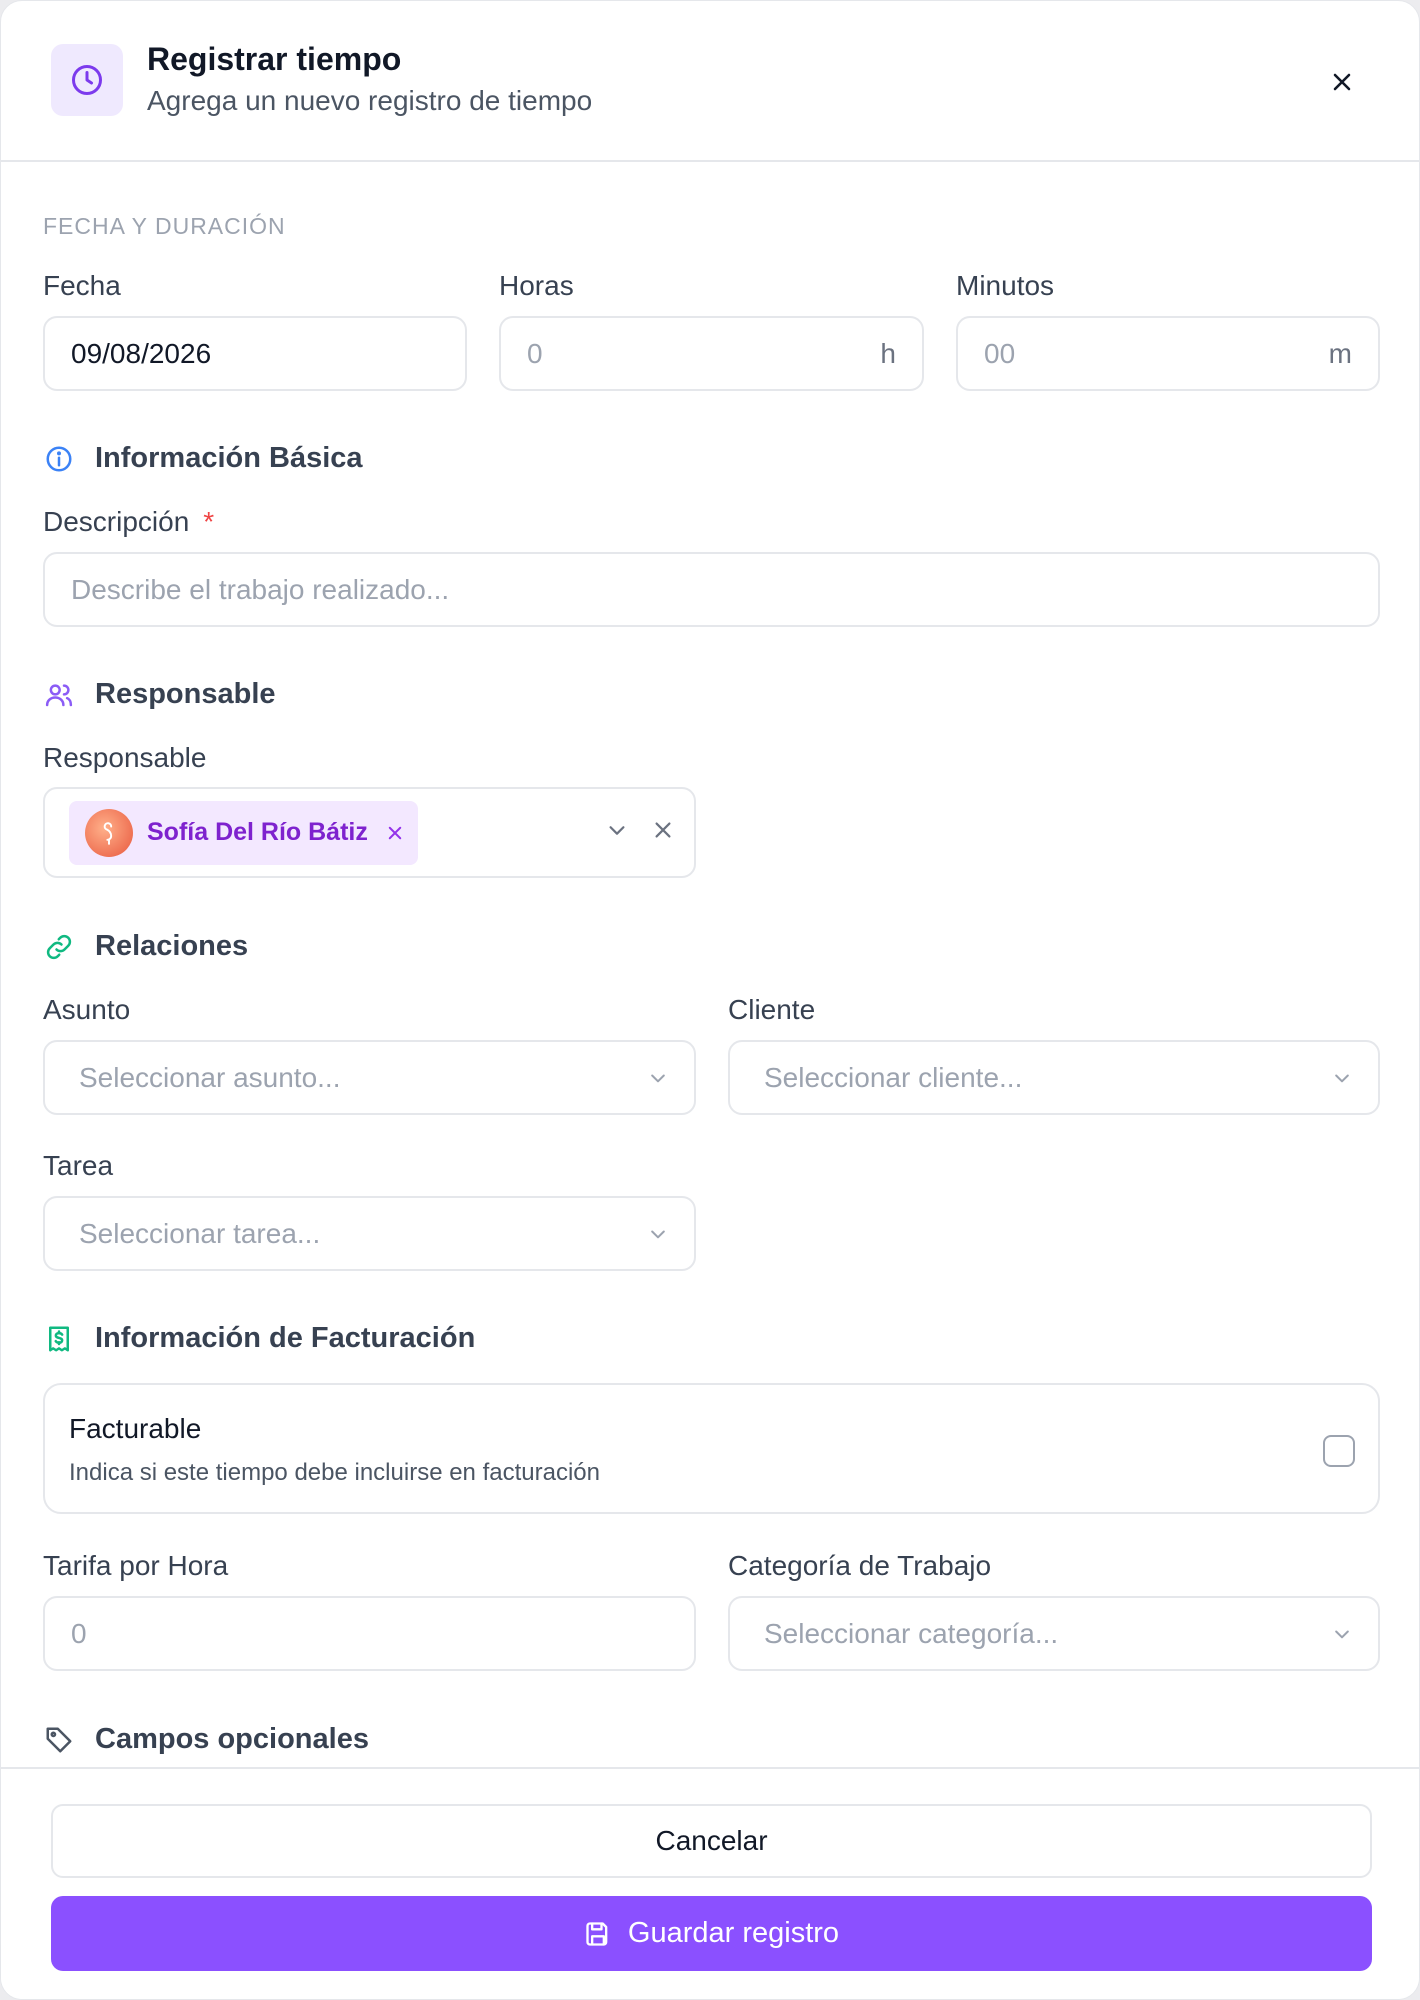  What do you see at coordinates (535, 353) in the screenshot?
I see `horas-placeholder: 0` at bounding box center [535, 353].